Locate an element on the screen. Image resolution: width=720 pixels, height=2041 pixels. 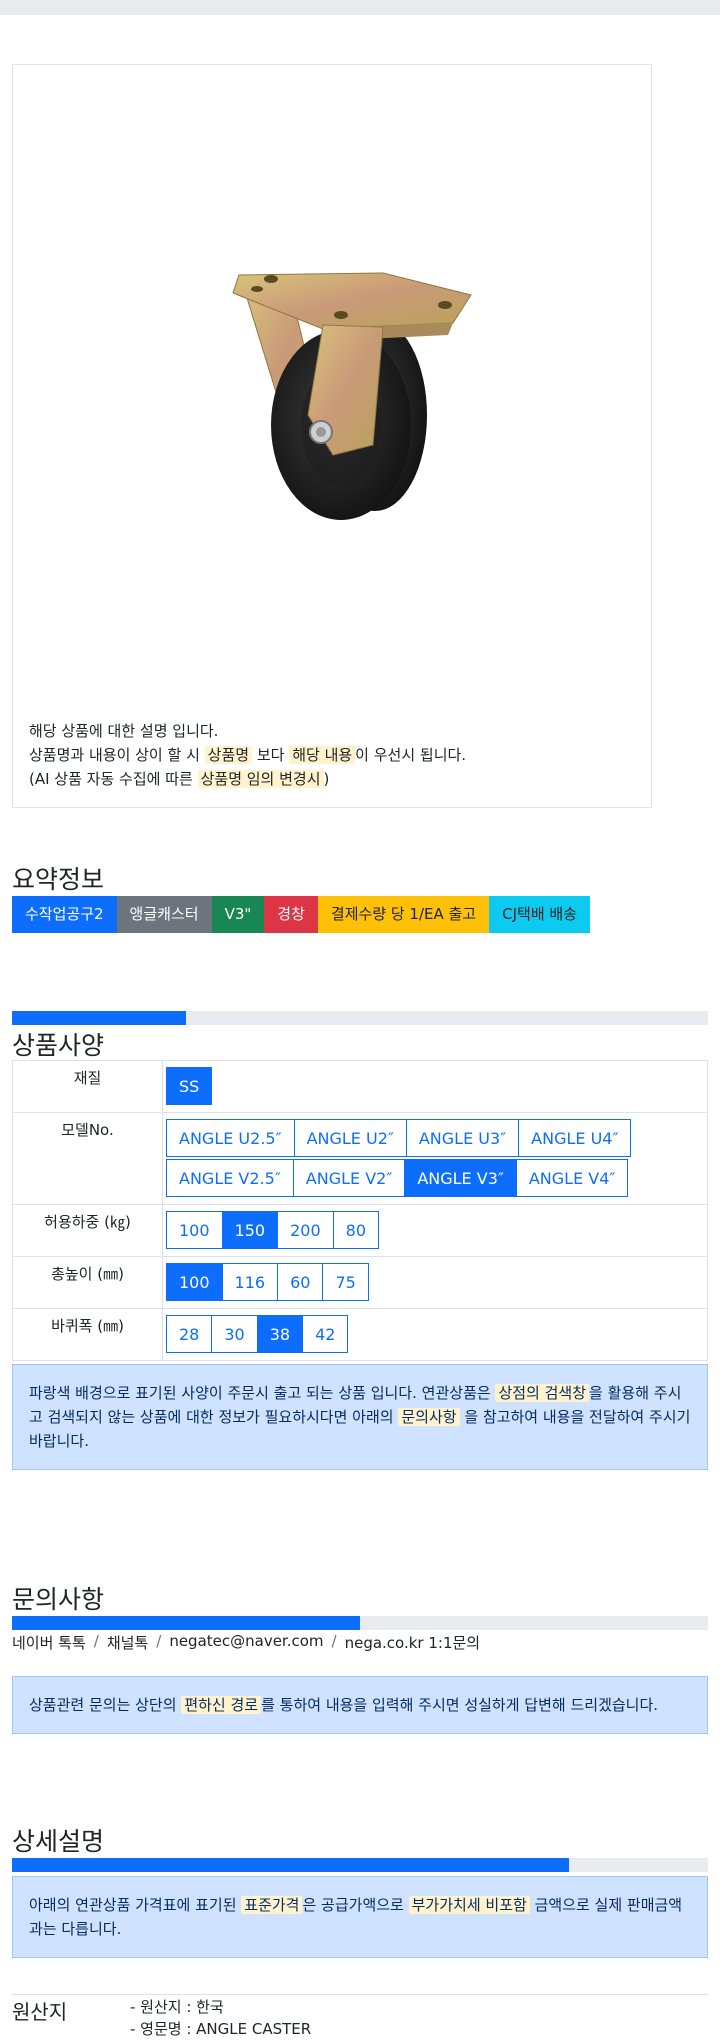
detail-progress-fill is located at coordinates (290, 1865).